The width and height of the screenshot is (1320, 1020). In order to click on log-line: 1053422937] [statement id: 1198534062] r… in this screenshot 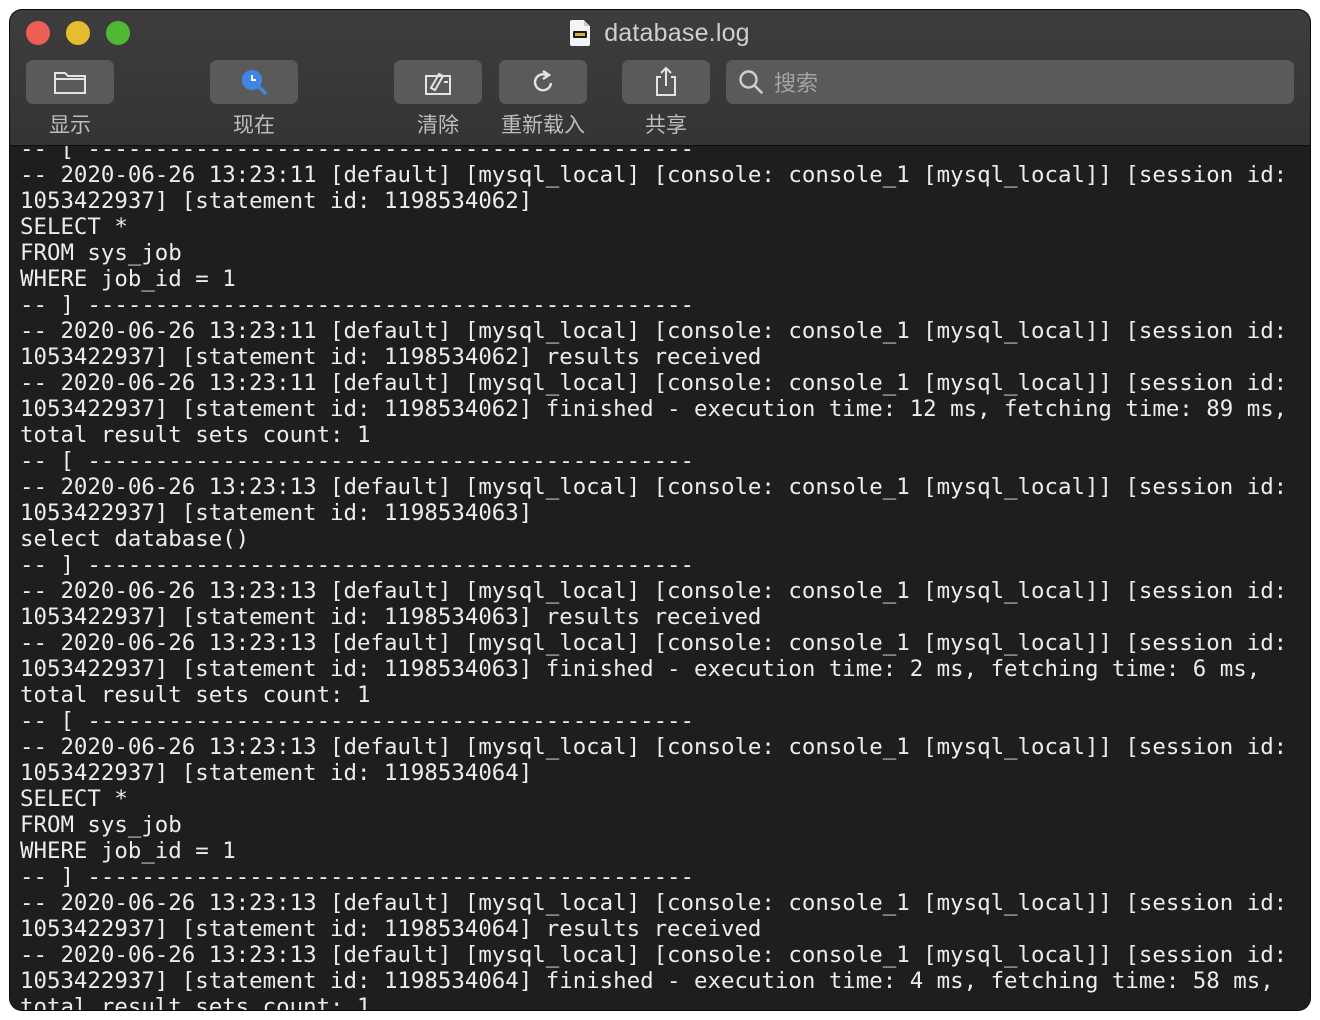, I will do `click(391, 357)`.